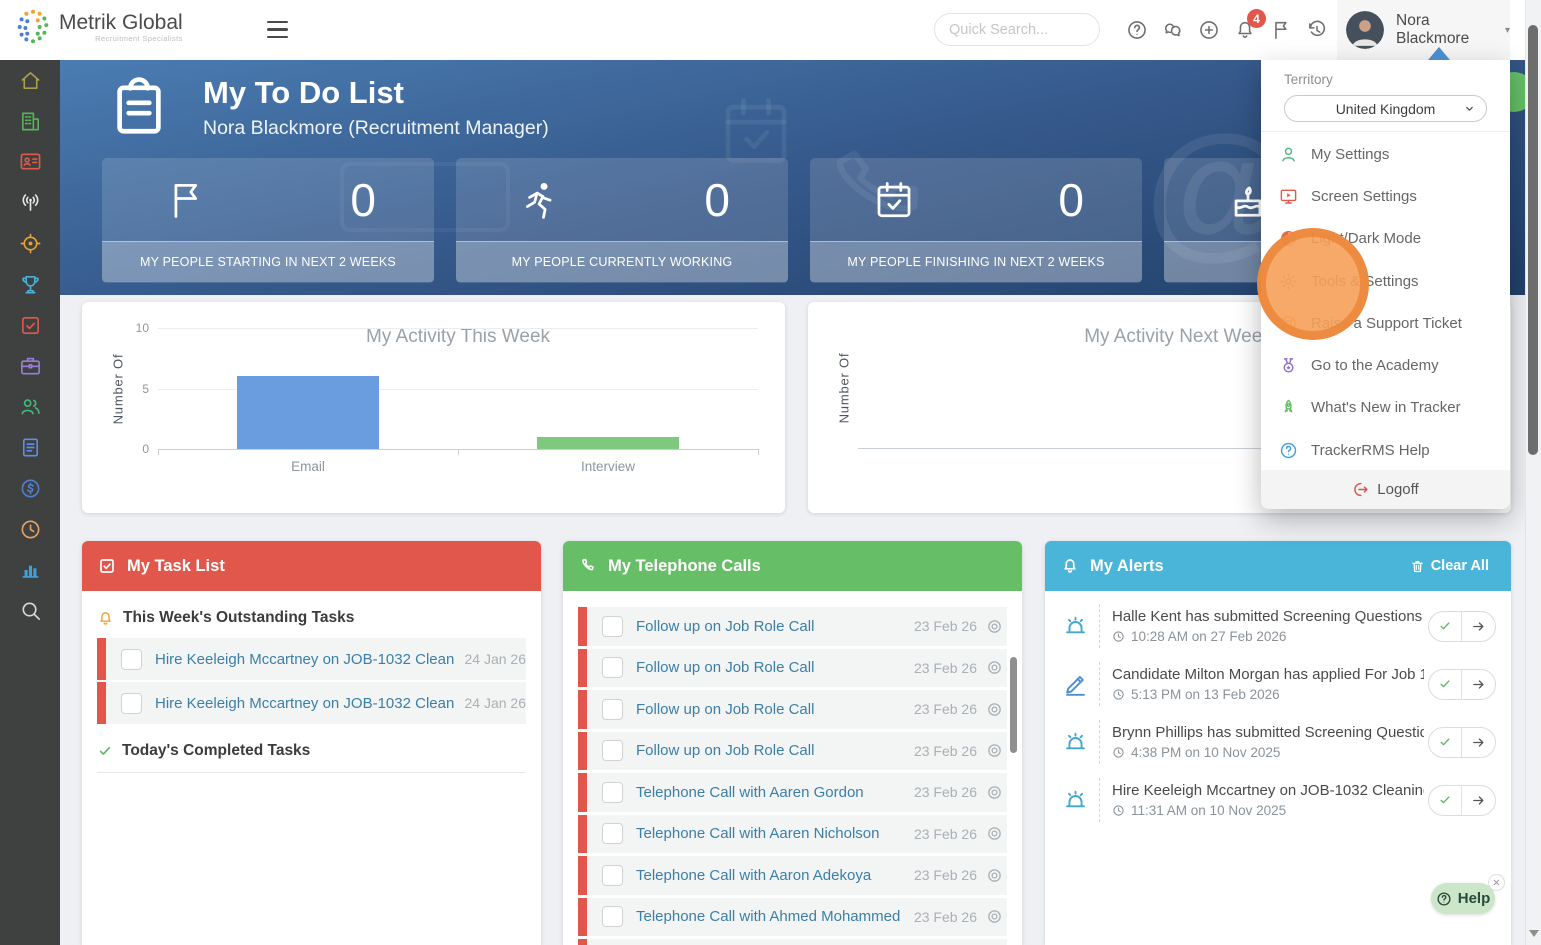  I want to click on help-close-button, so click(1496, 882).